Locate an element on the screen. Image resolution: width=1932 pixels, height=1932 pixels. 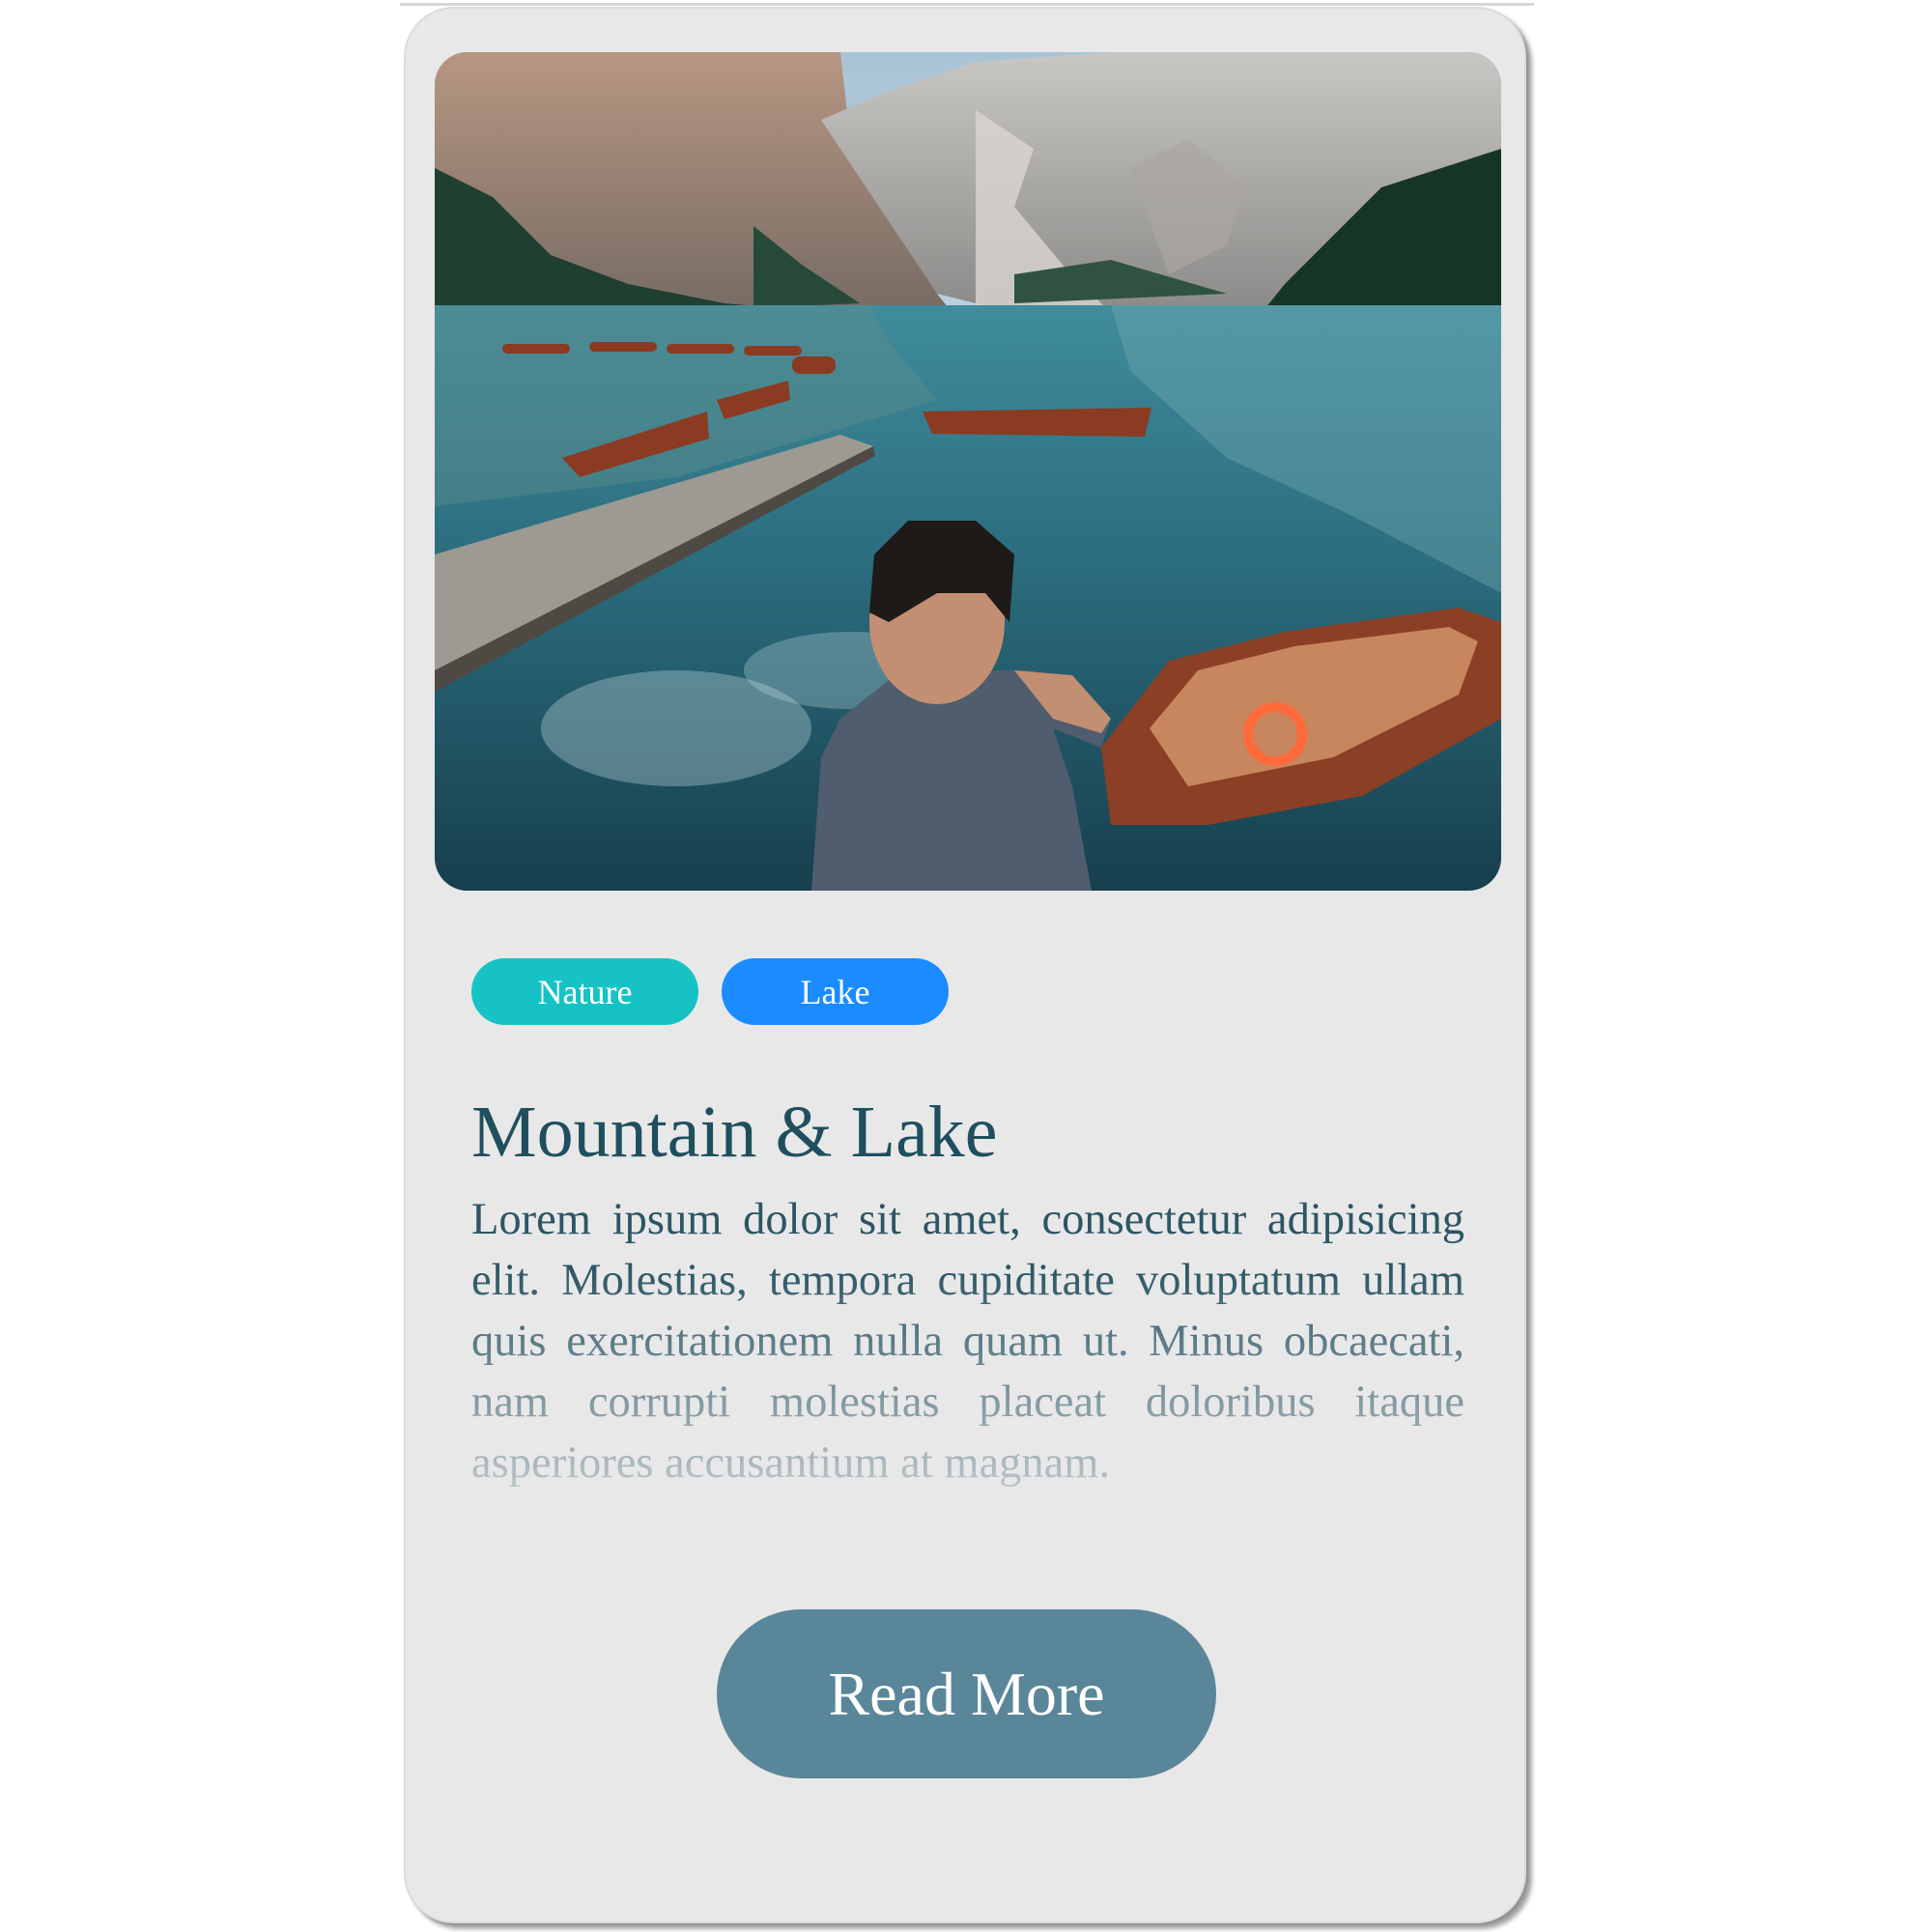
top-divider is located at coordinates (967, 4).